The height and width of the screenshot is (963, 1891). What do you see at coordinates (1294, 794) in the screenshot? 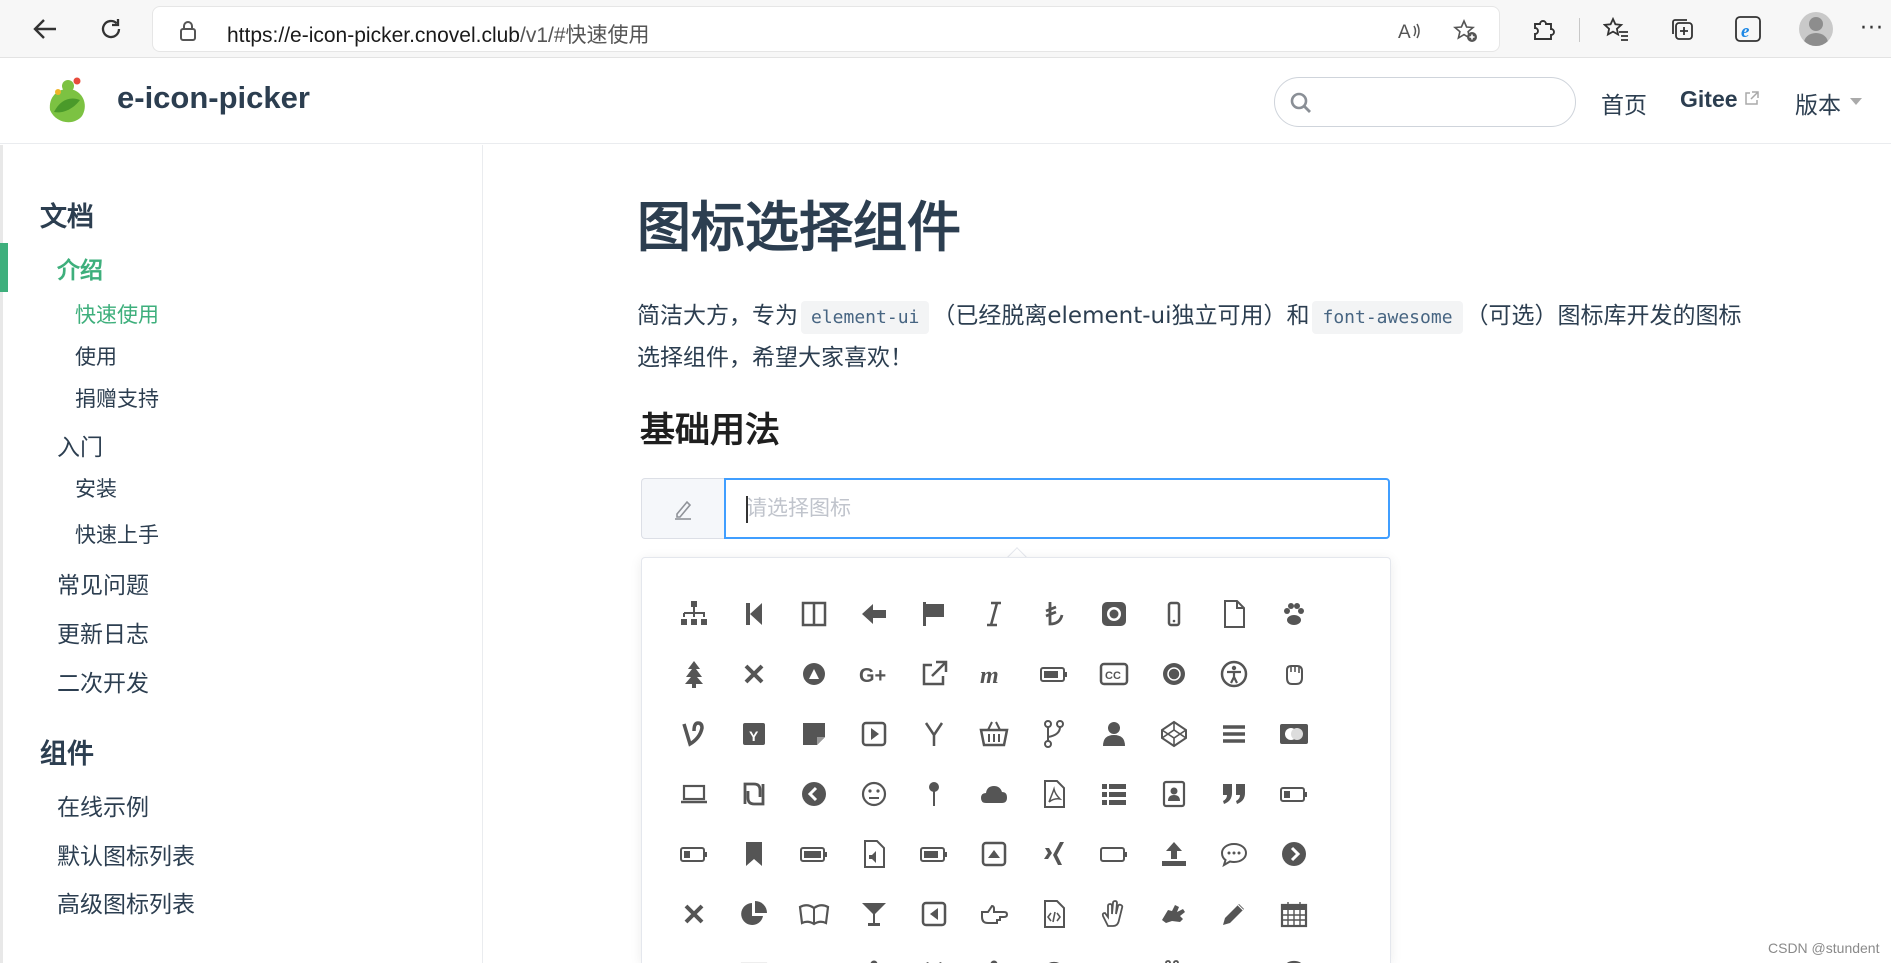
I see `battery-quarter-icon` at bounding box center [1294, 794].